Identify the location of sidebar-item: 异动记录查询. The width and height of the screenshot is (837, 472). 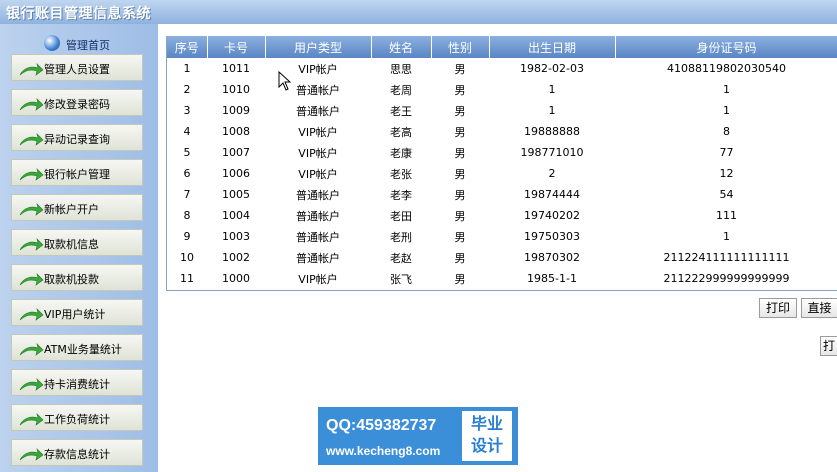
(77, 137).